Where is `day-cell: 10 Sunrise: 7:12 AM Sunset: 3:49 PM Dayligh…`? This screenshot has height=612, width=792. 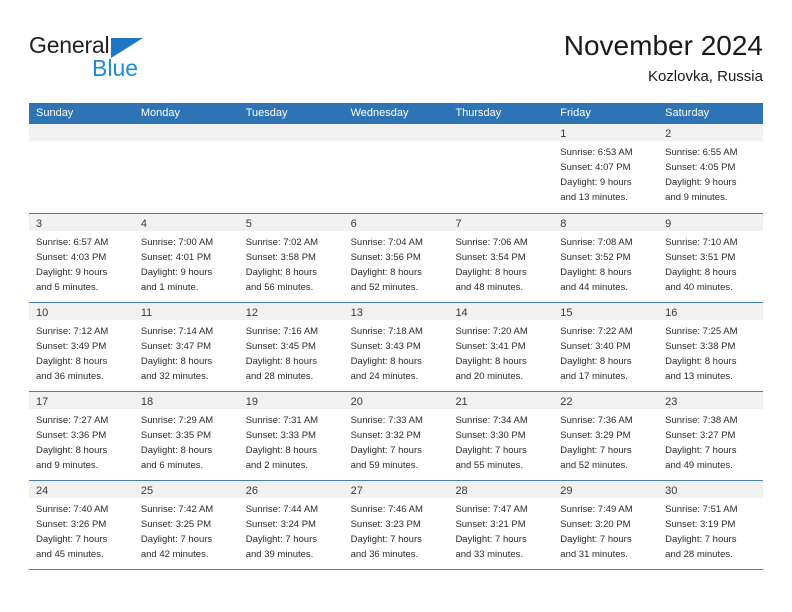
day-cell: 10 Sunrise: 7:12 AM Sunset: 3:49 PM Dayligh… is located at coordinates (81, 347).